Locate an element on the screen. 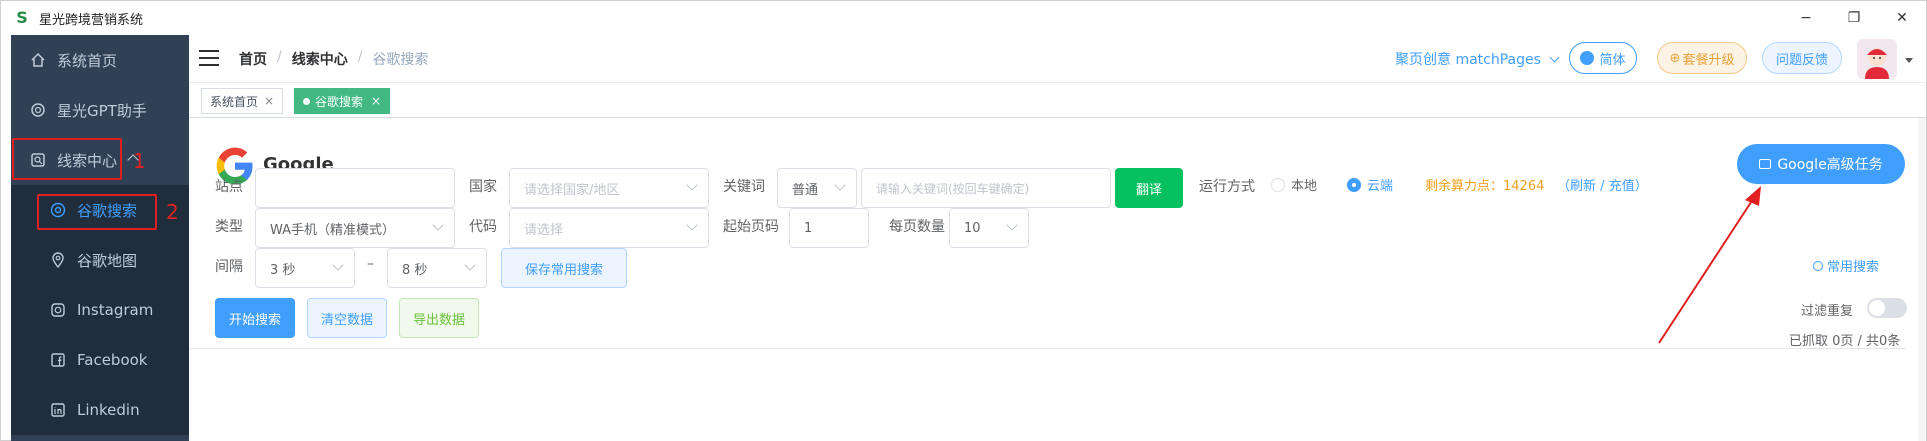 The image size is (1927, 441). interval-from-value: 3 秒 is located at coordinates (283, 270).